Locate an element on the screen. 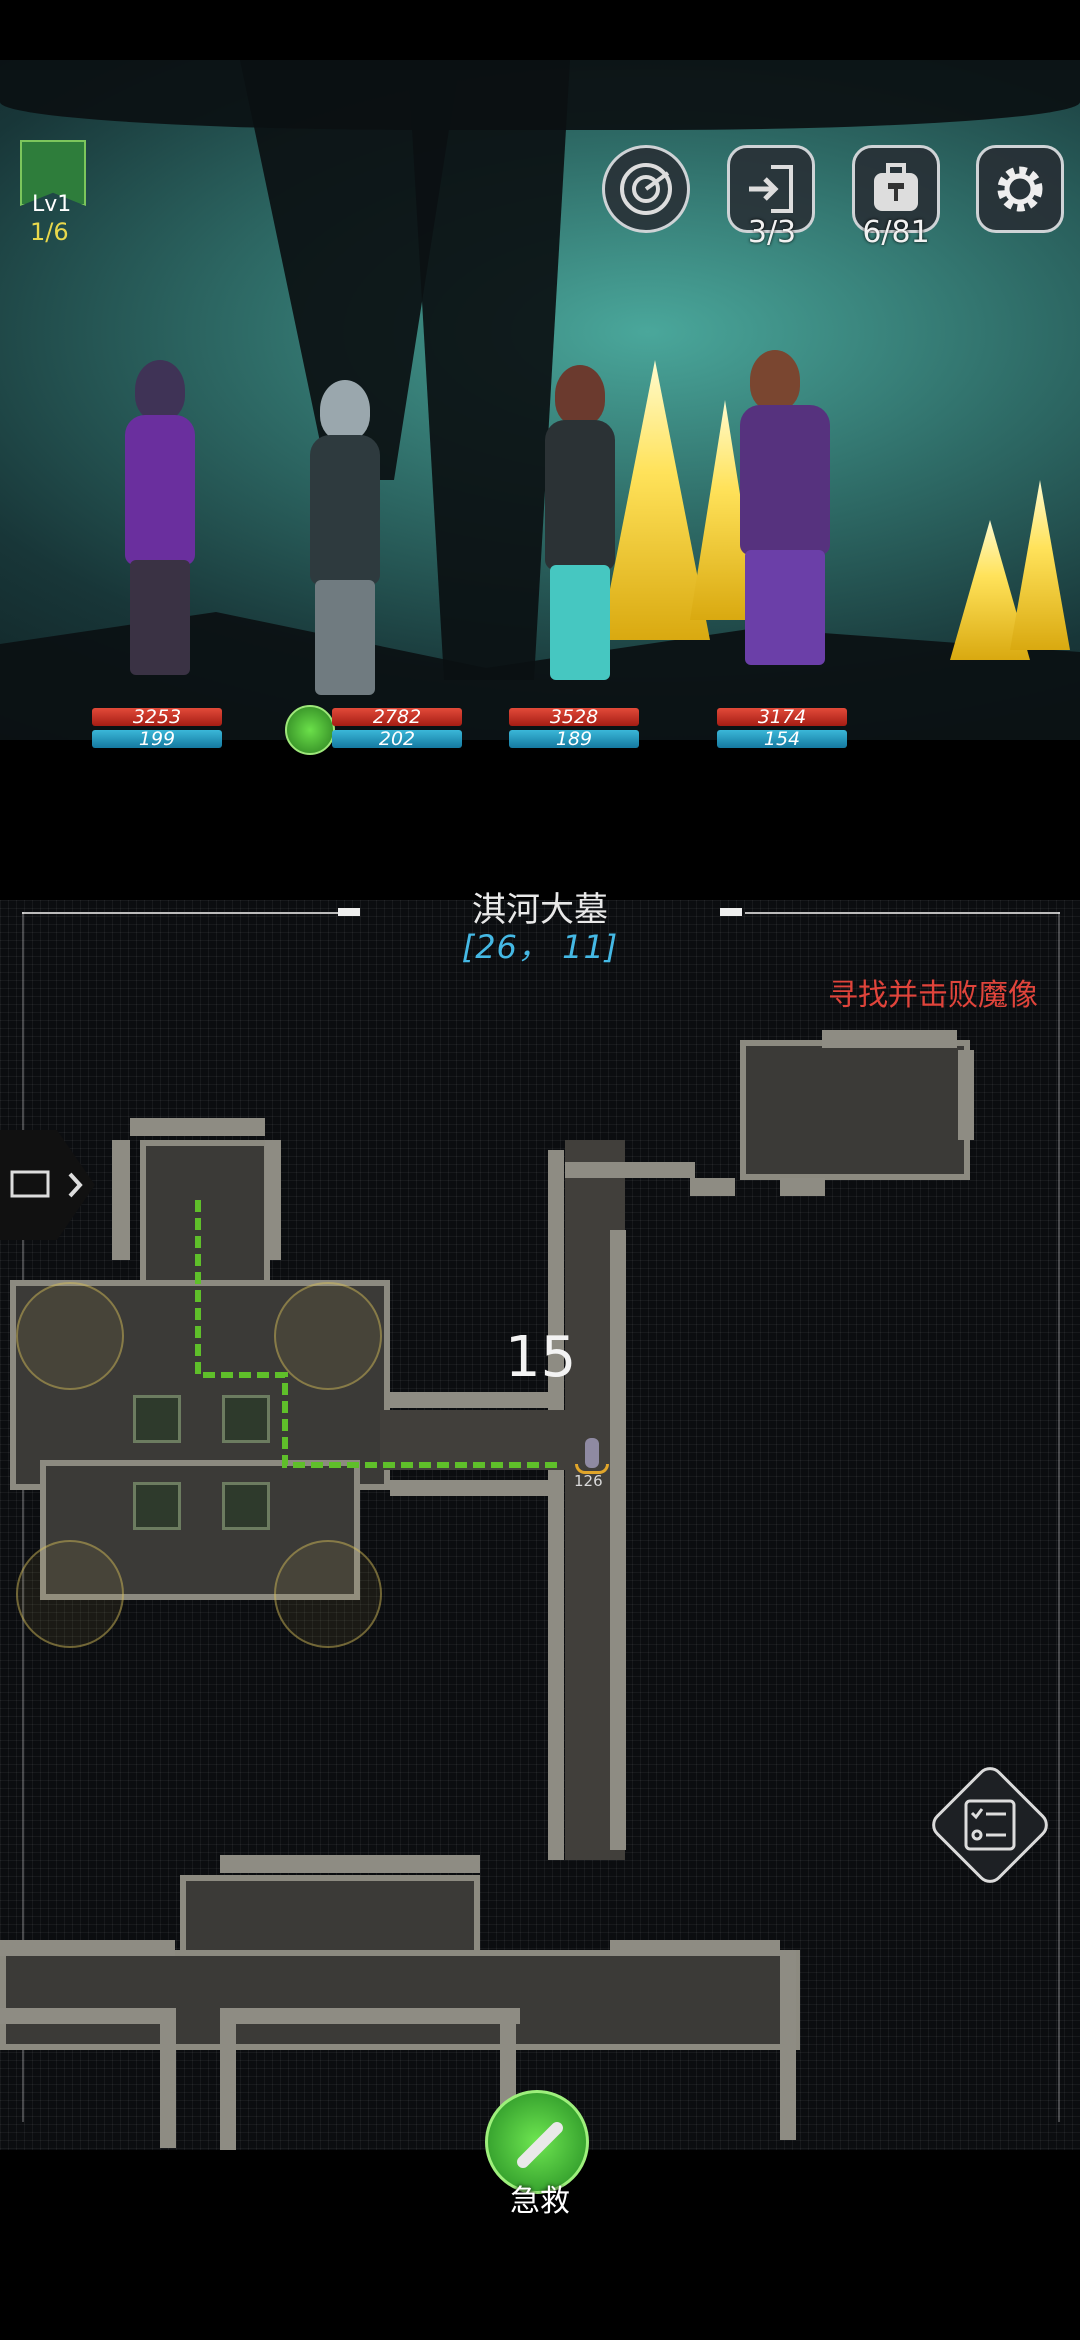  rescue-label: 急救 is located at coordinates (540, 2201).